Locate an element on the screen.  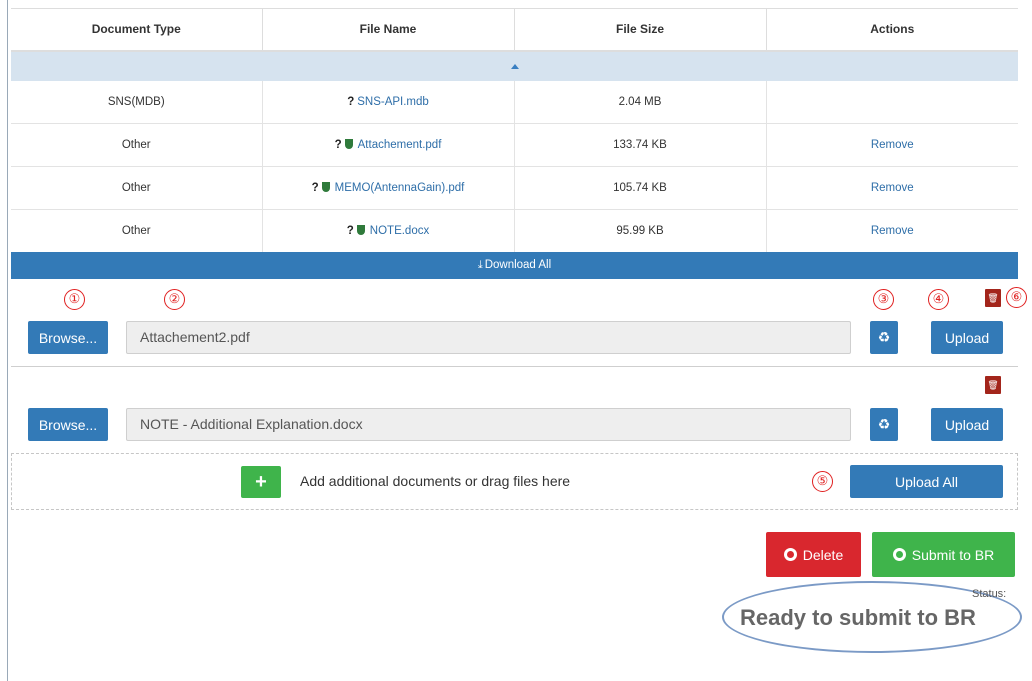
submit-to-br-button: Submit to BR is located at coordinates (943, 554).